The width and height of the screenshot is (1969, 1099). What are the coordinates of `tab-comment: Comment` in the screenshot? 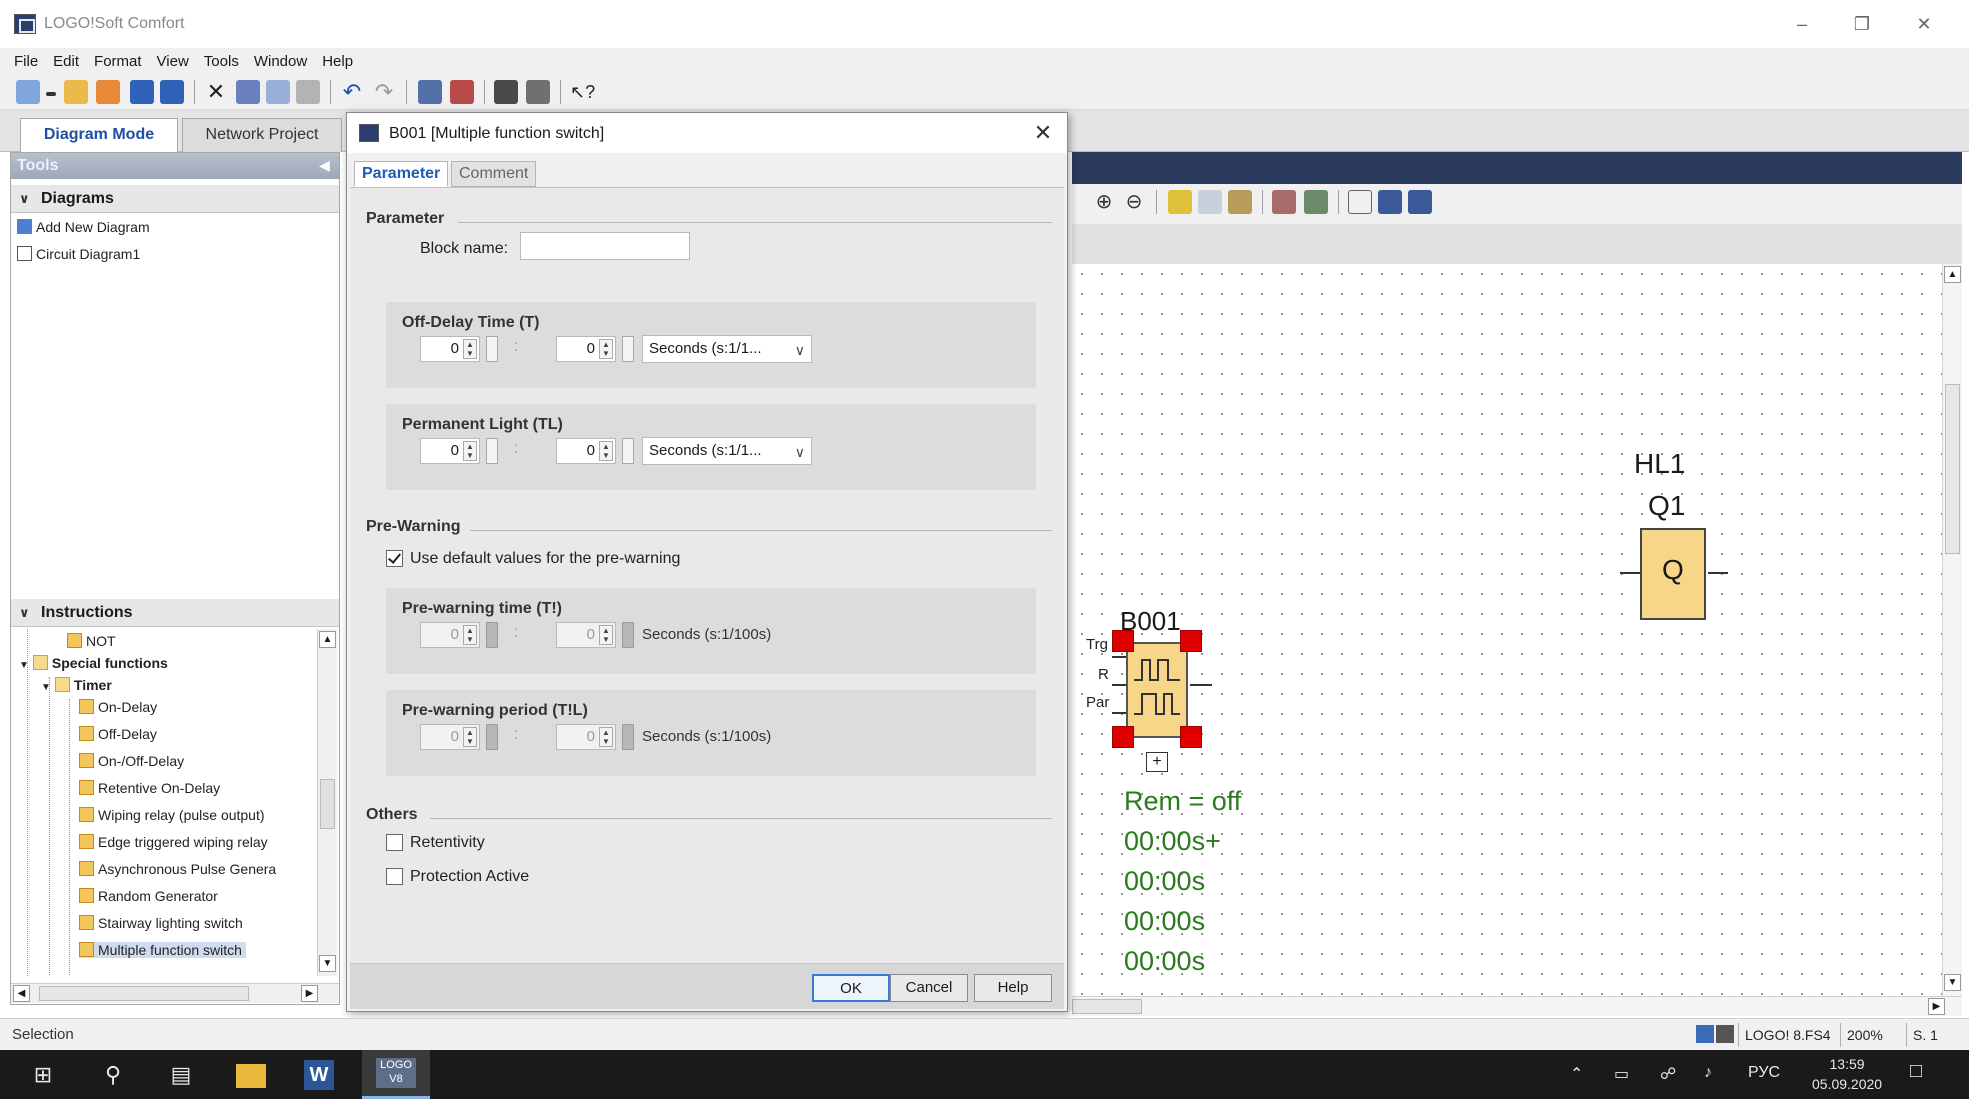 It's located at (494, 174).